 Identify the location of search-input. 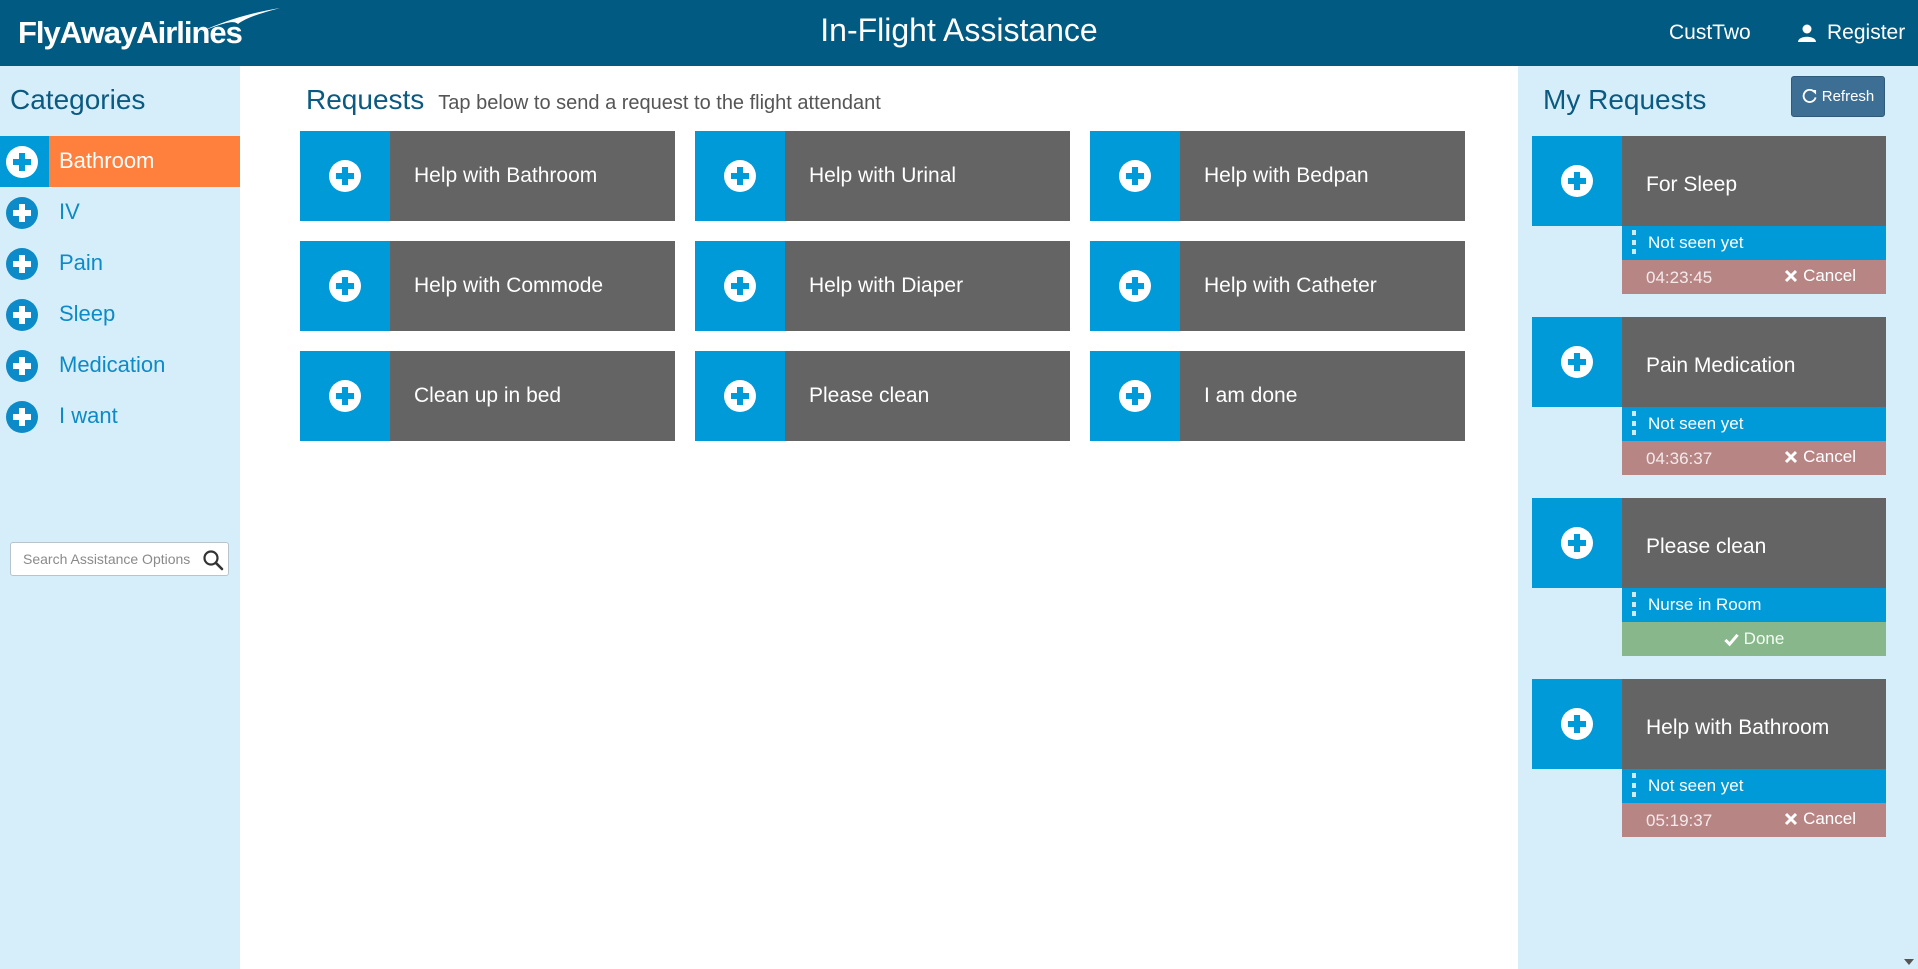
(103, 559).